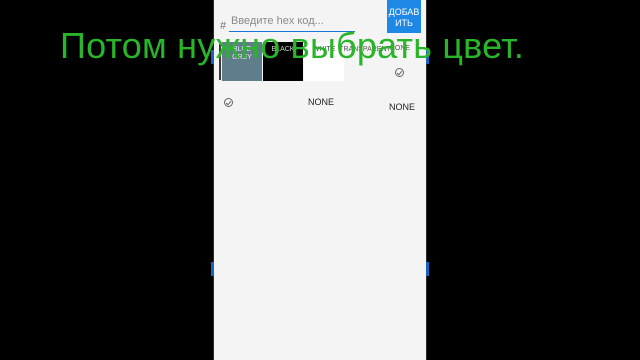  What do you see at coordinates (402, 107) in the screenshot?
I see `none-option: NONE` at bounding box center [402, 107].